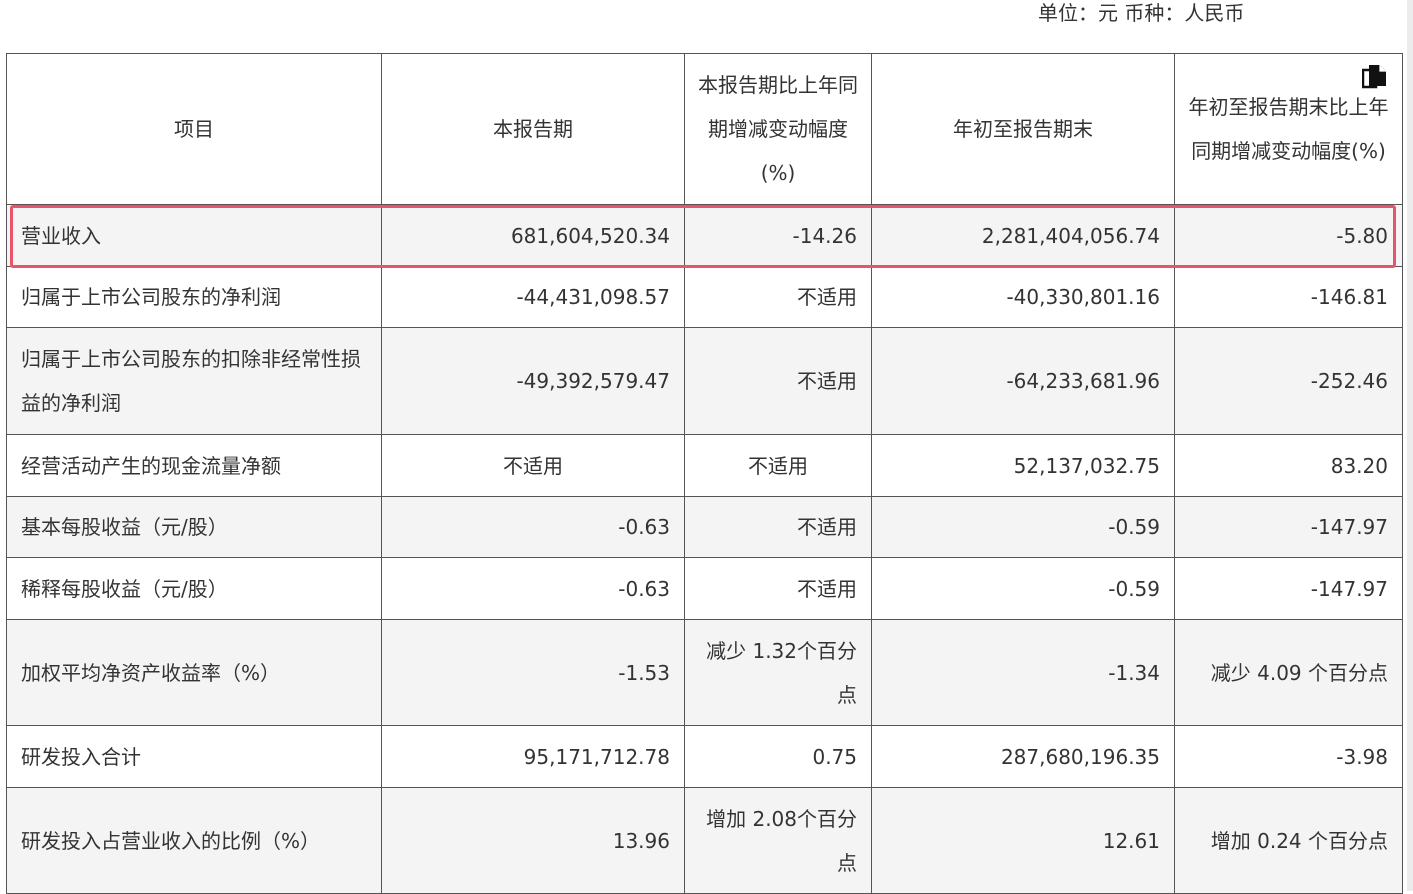 The height and width of the screenshot is (894, 1413). What do you see at coordinates (533, 672) in the screenshot?
I see `row-current: -1.53` at bounding box center [533, 672].